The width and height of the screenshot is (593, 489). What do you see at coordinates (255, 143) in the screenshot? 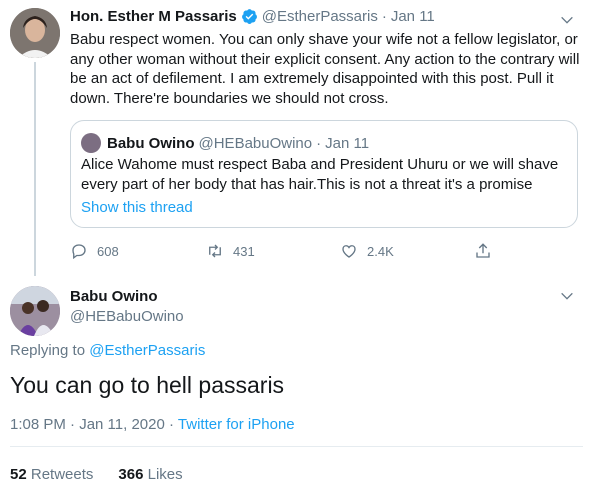
I see `quoted-author-handle: @HEBabuOwino` at bounding box center [255, 143].